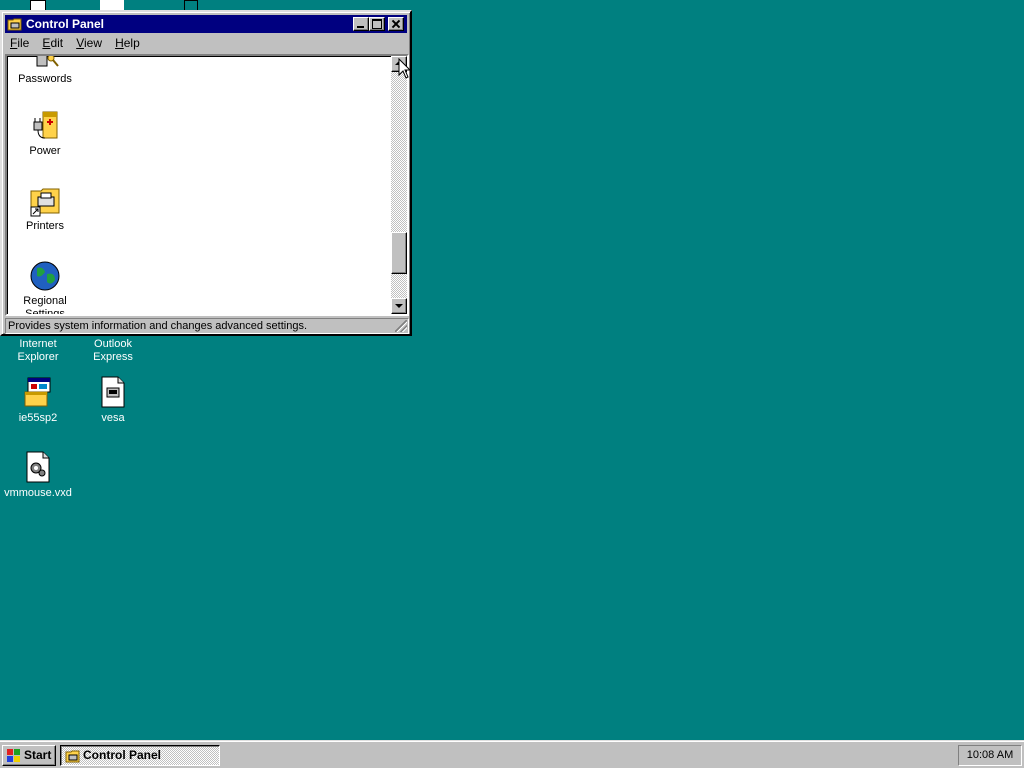  I want to click on menu-help: Help, so click(127, 43).